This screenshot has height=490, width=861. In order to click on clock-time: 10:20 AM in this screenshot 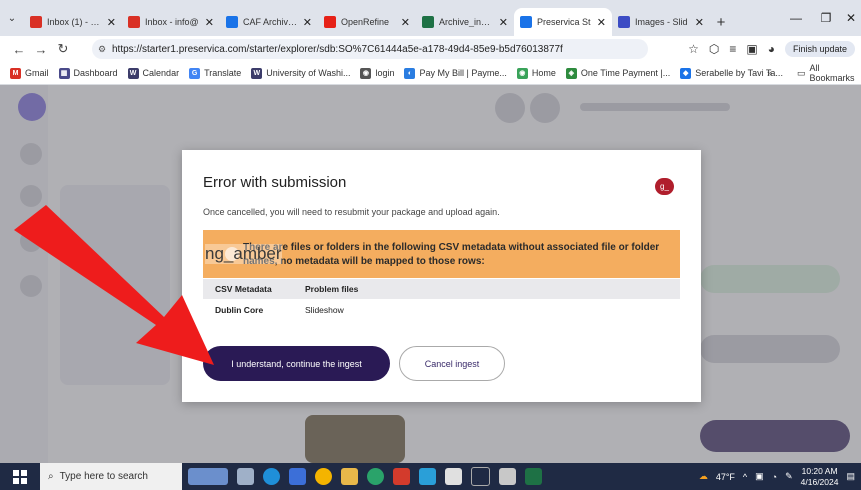, I will do `click(819, 470)`.